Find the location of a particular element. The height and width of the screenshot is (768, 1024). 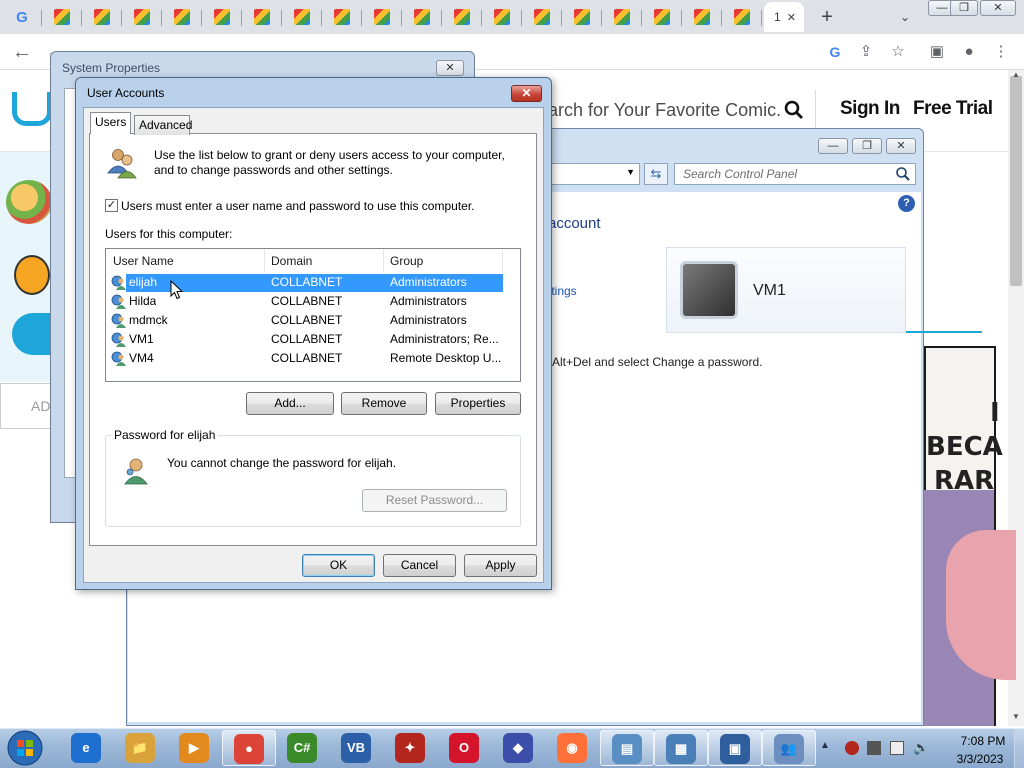

taskbar-app-button: ▤ is located at coordinates (627, 748).